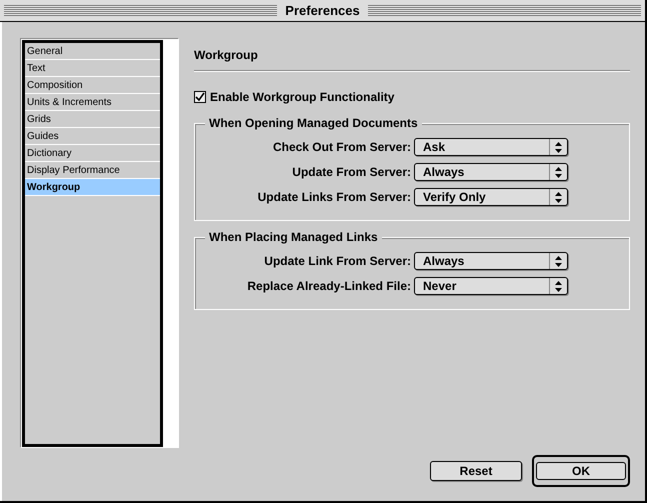  I want to click on dropdown-value: Verify Only, so click(454, 197).